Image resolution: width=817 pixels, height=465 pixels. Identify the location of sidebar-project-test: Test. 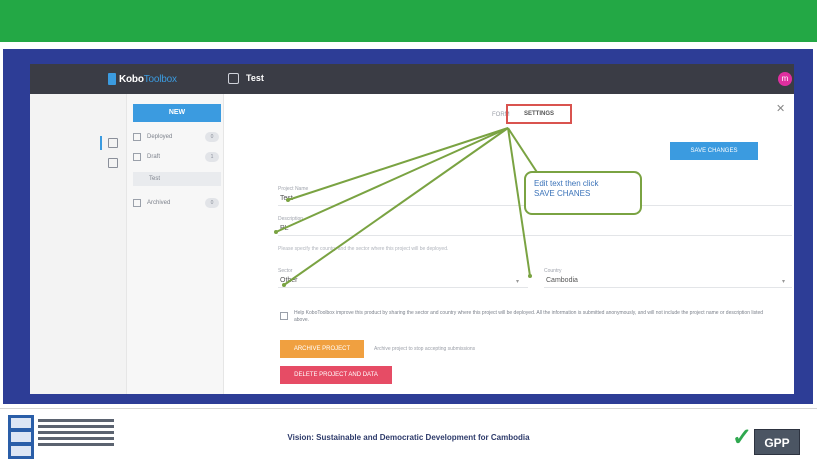
(177, 179).